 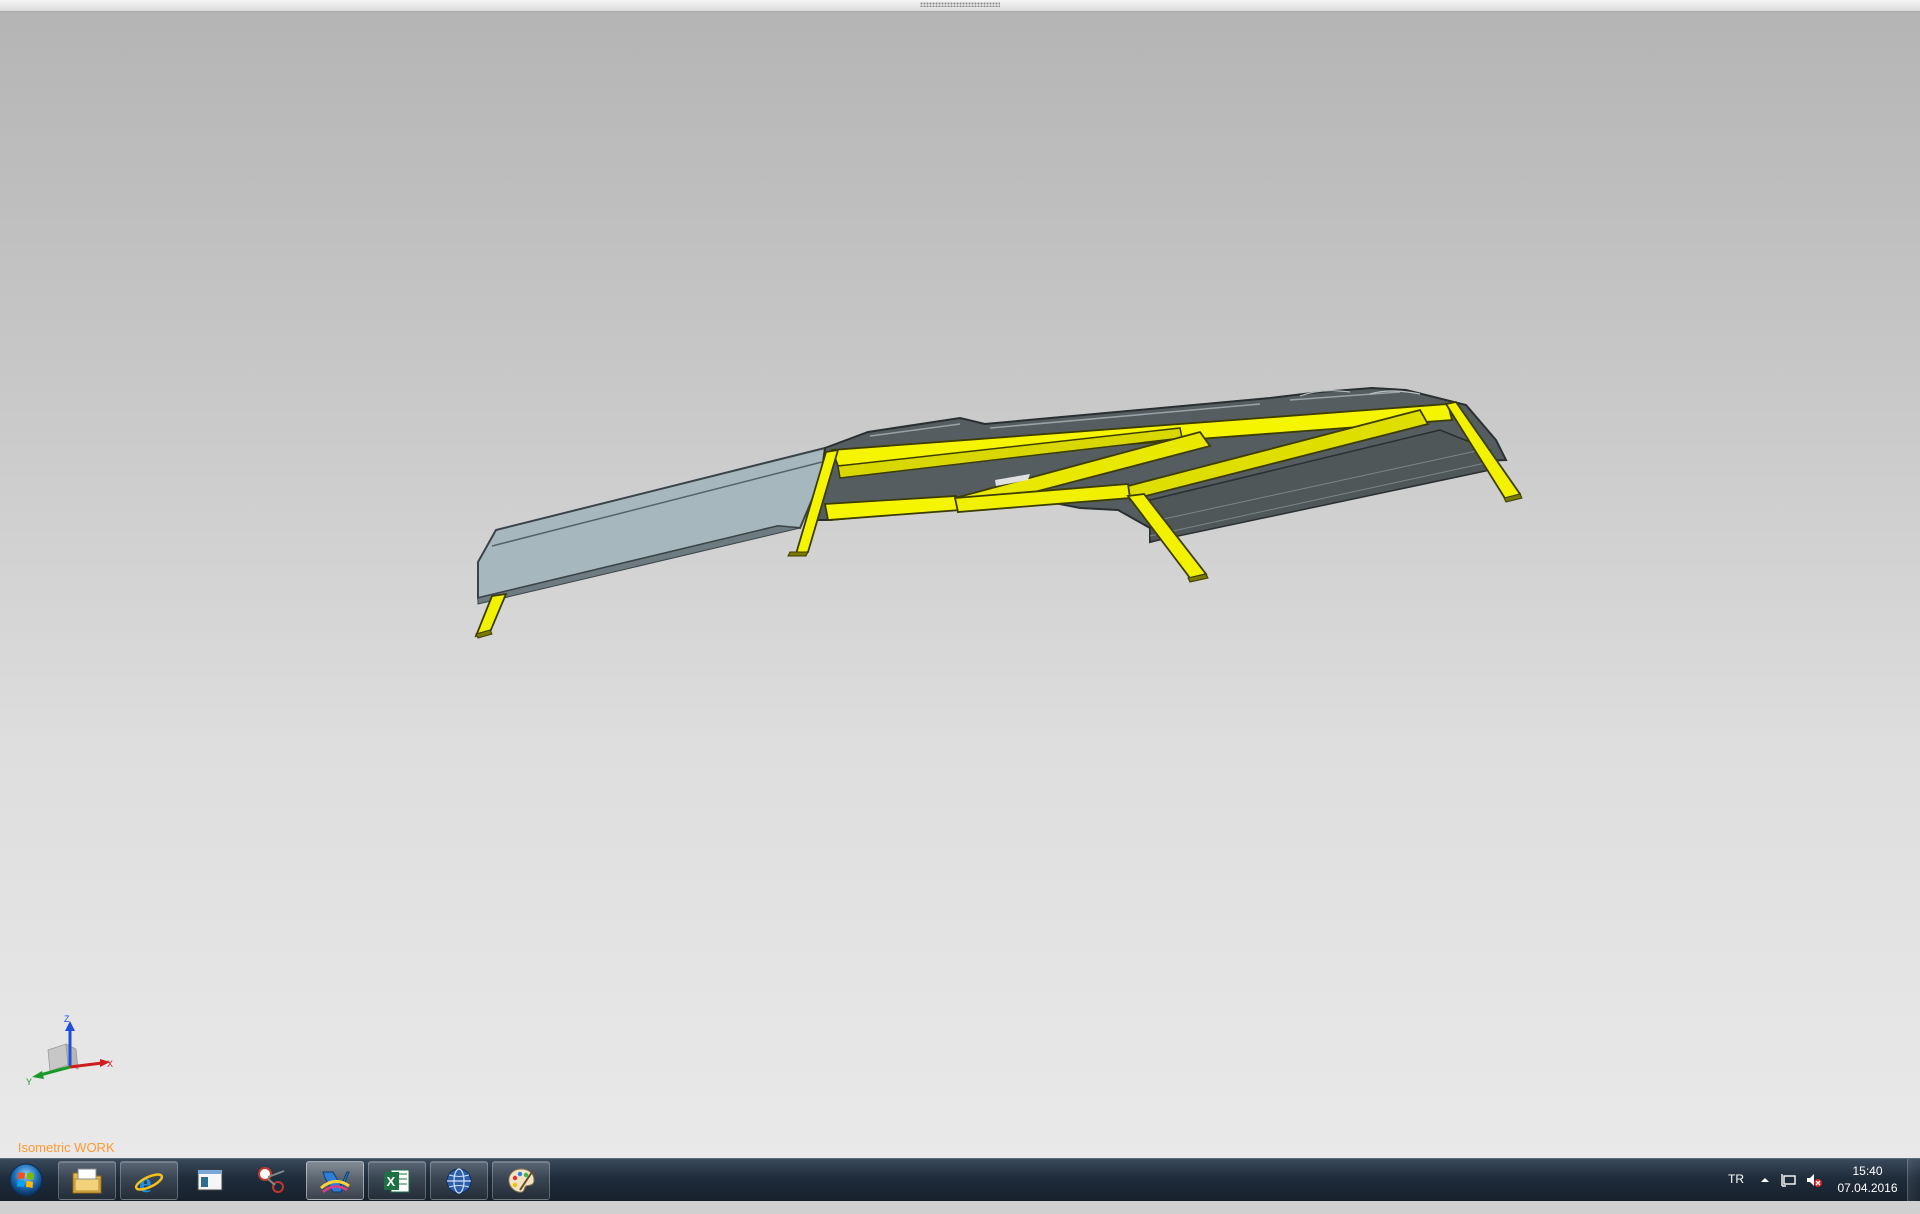 I want to click on taskbar-browser, so click(x=459, y=1180).